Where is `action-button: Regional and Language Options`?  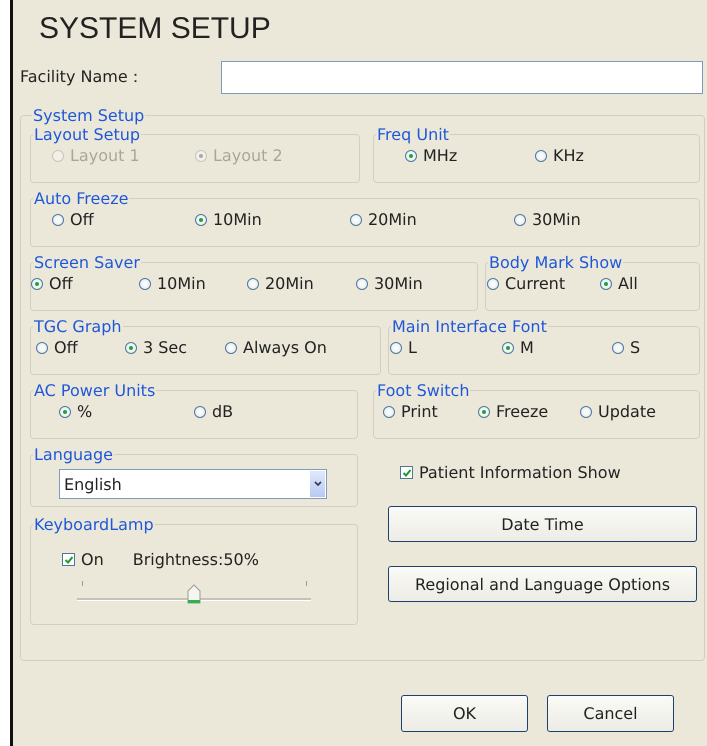
action-button: Regional and Language Options is located at coordinates (542, 584).